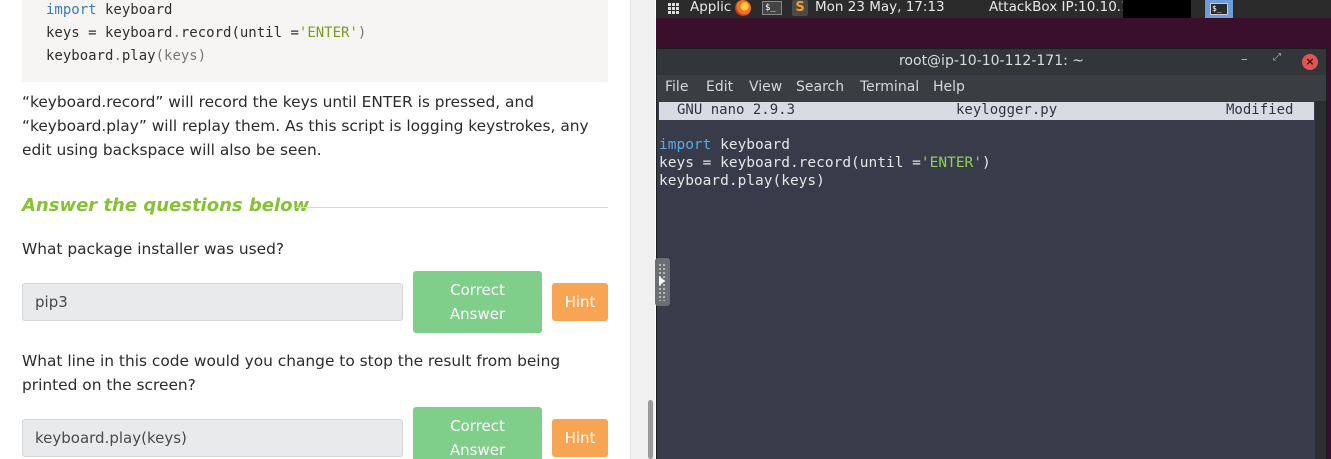 The width and height of the screenshot is (1331, 459). Describe the element at coordinates (1007, 110) in the screenshot. I see `nano-filename: keylogger.py` at that location.